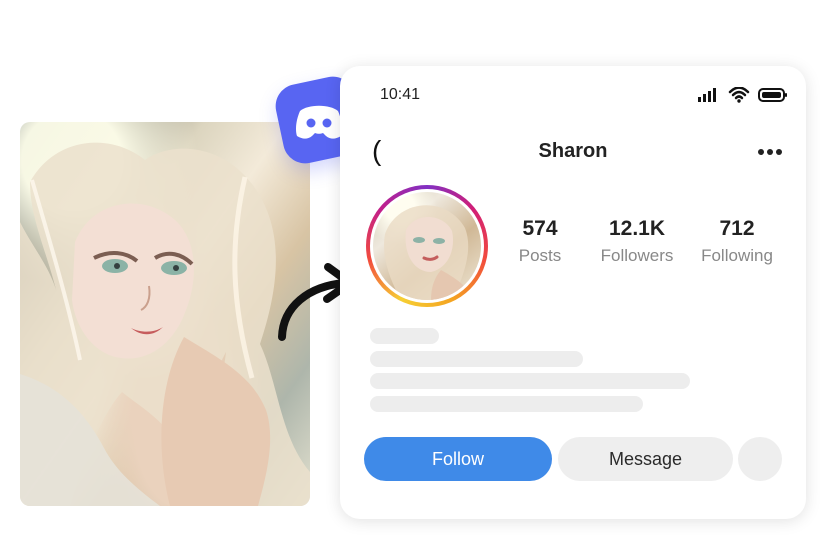  Describe the element at coordinates (772, 95) in the screenshot. I see `battery-icon` at that location.